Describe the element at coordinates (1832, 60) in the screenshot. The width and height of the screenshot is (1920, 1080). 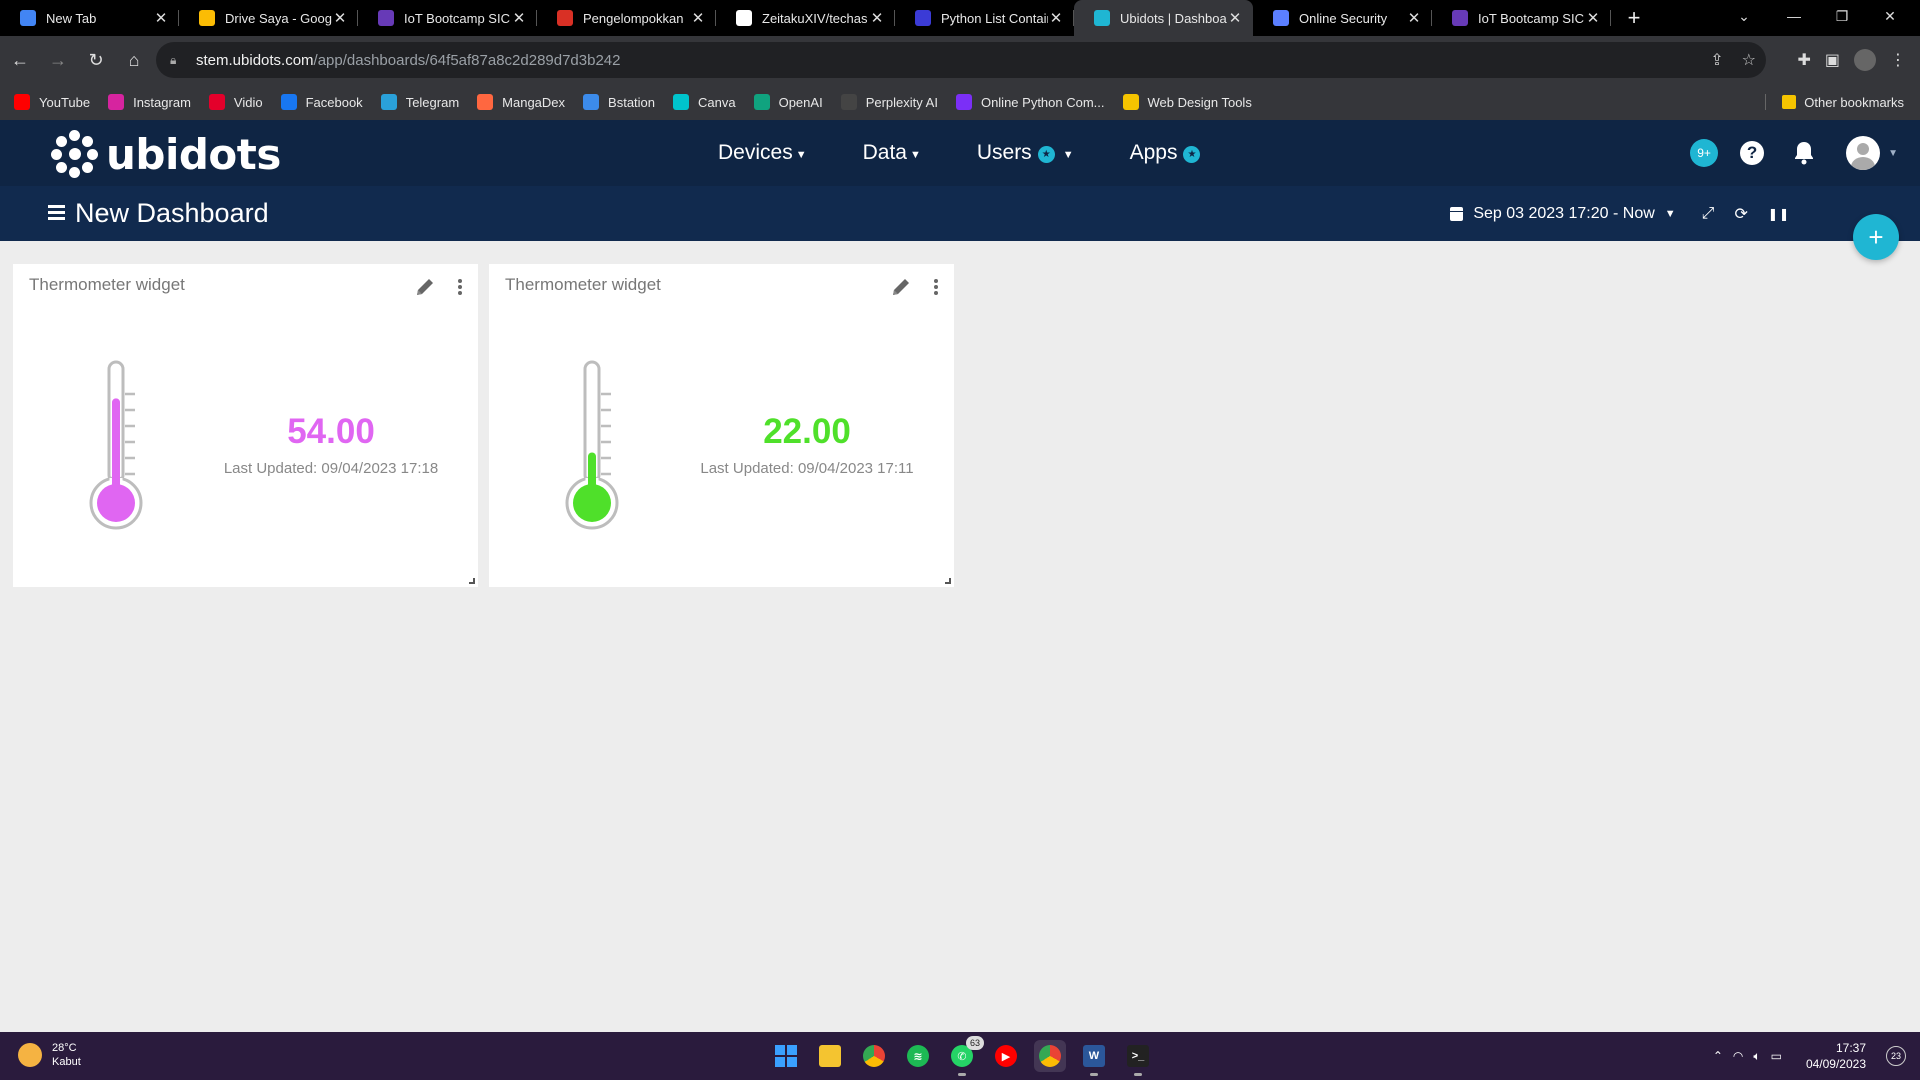
I see `side-panel-icon: ▣` at that location.